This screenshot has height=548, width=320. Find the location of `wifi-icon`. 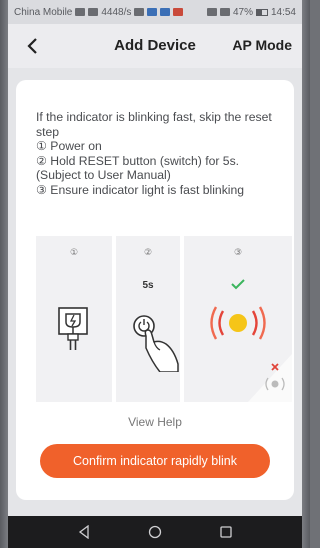

wifi-icon is located at coordinates (93, 12).